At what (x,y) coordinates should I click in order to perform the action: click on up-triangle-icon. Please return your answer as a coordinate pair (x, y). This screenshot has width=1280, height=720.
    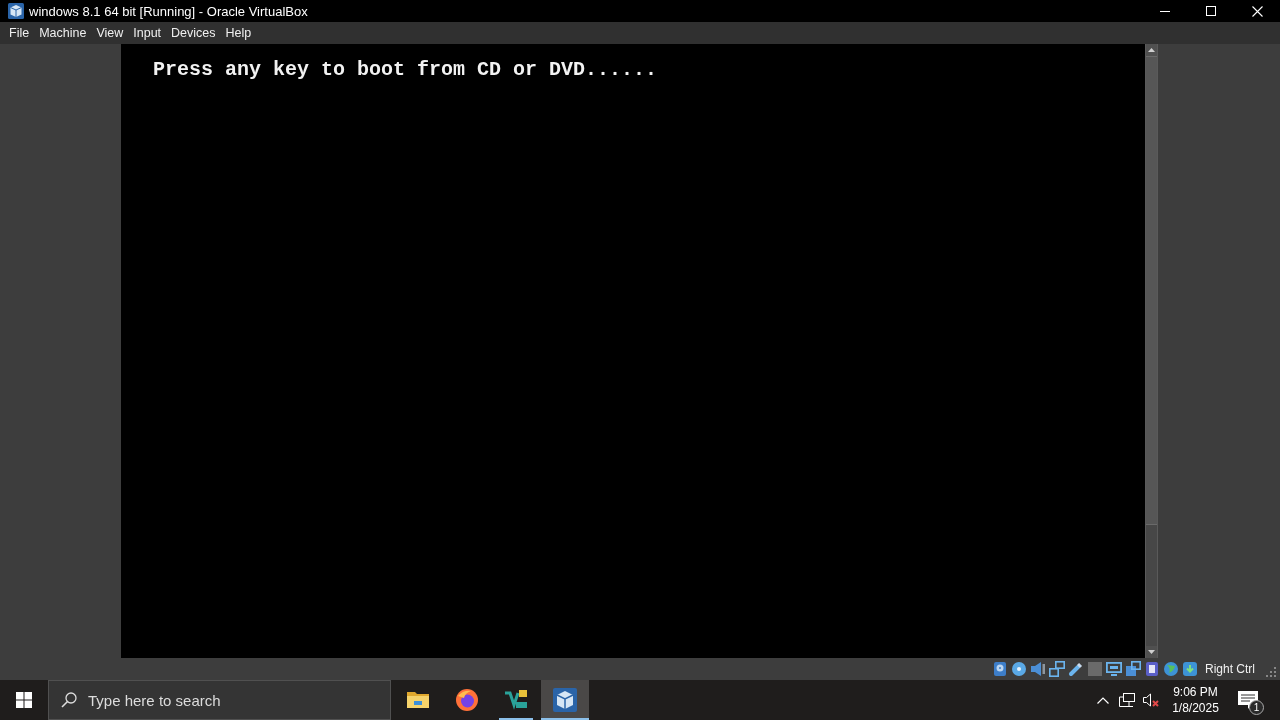
    Looking at the image, I should click on (1151, 50).